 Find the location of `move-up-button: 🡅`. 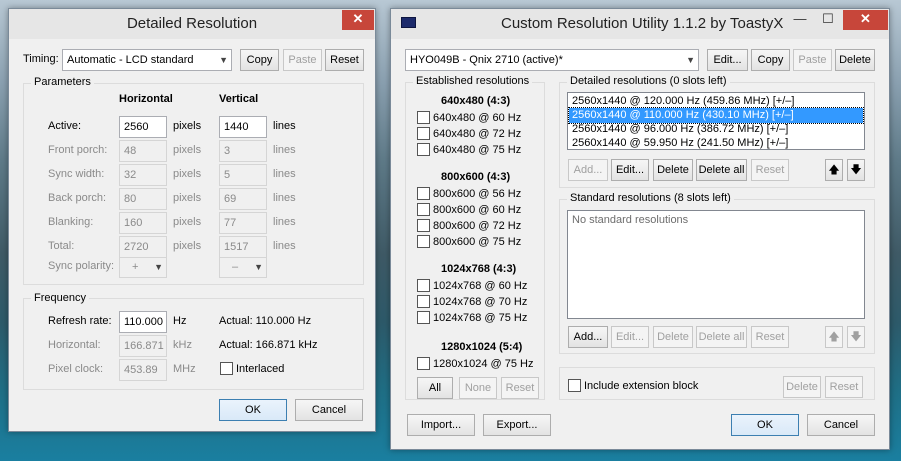

move-up-button: 🡅 is located at coordinates (834, 170).